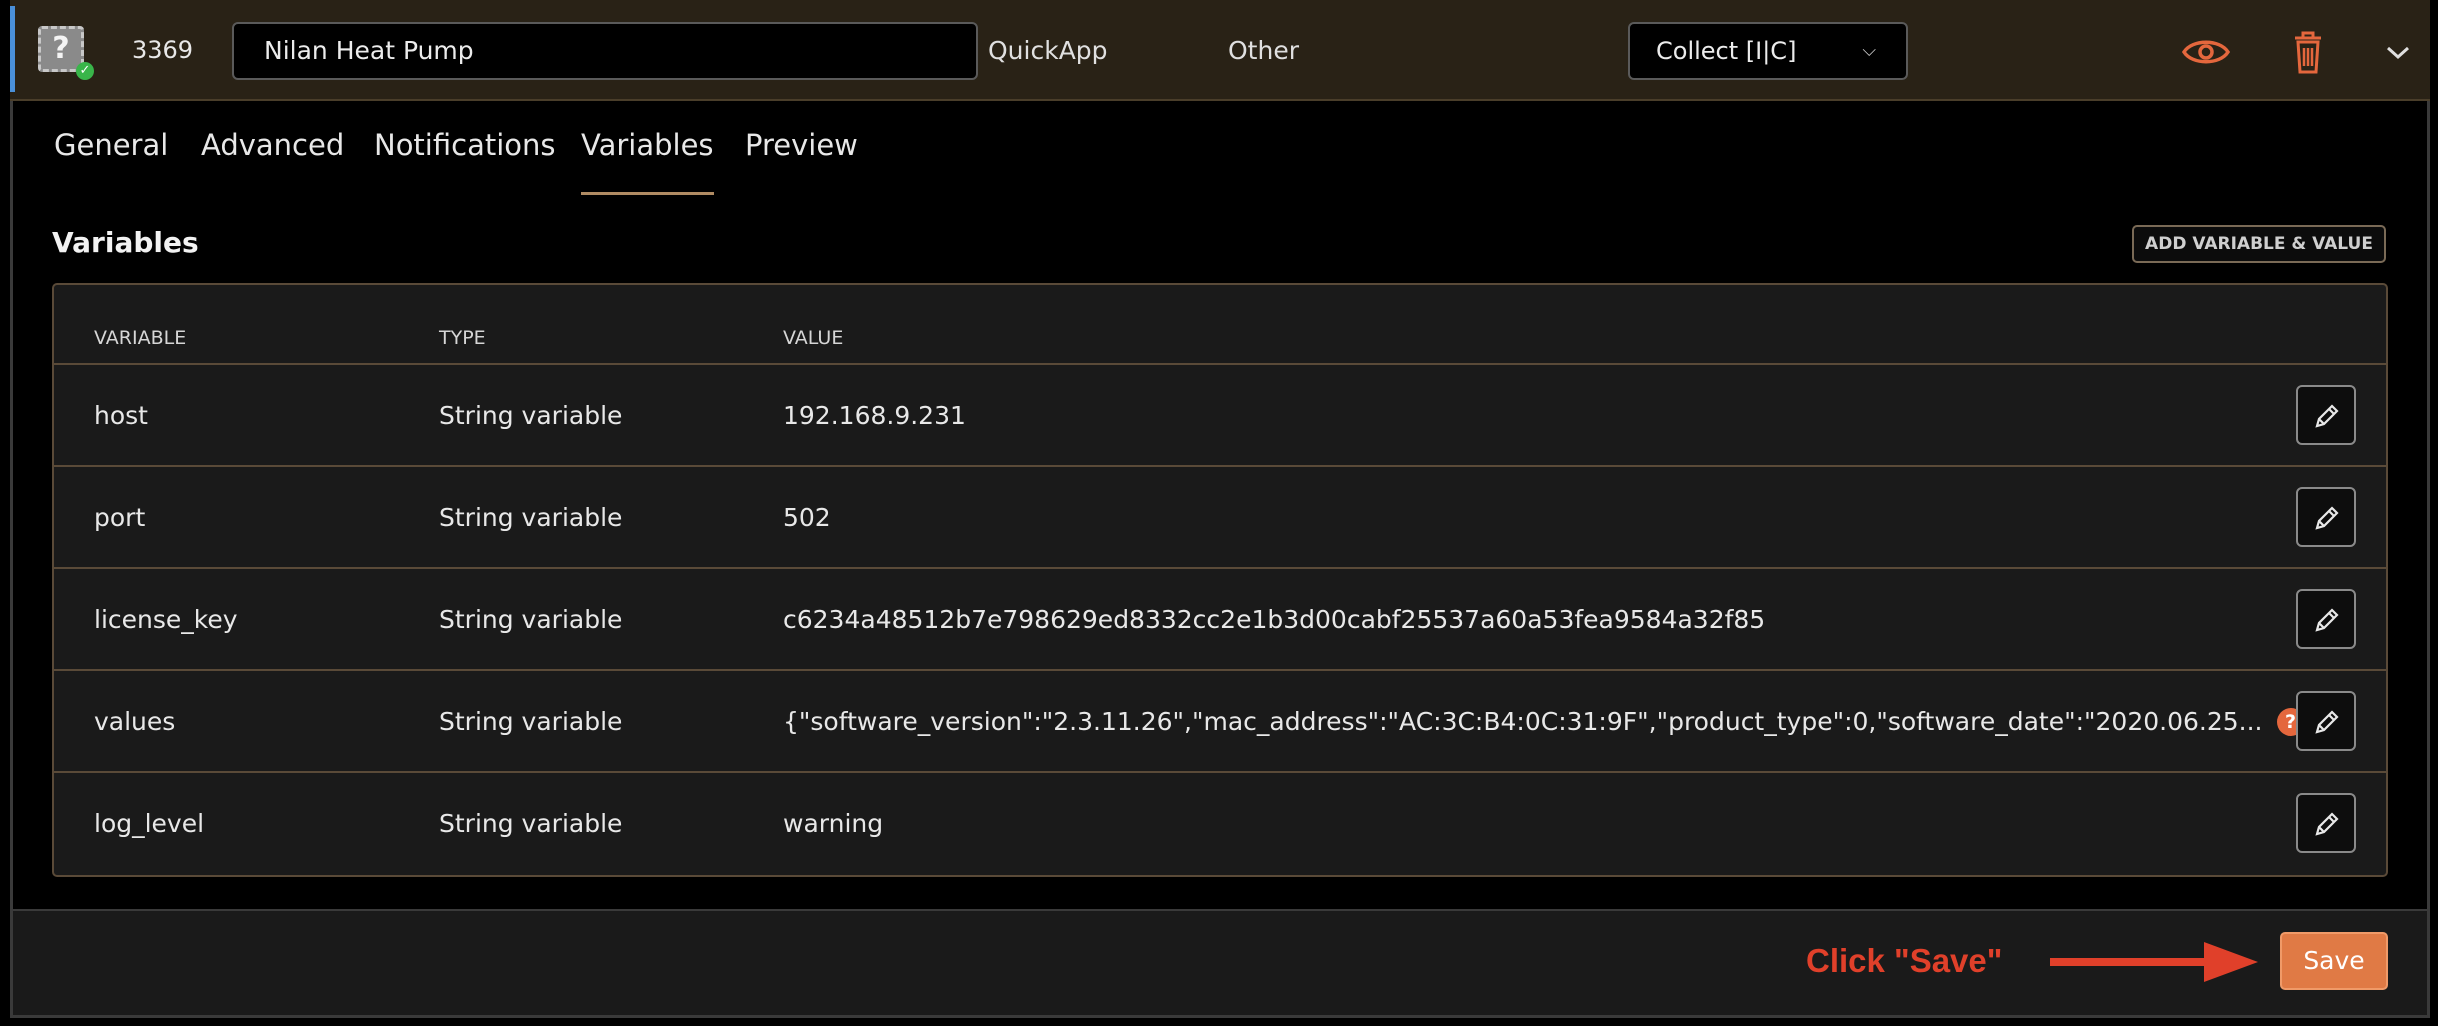 This screenshot has height=1026, width=2438. Describe the element at coordinates (12, 49) in the screenshot. I see `header-accent-bar` at that location.